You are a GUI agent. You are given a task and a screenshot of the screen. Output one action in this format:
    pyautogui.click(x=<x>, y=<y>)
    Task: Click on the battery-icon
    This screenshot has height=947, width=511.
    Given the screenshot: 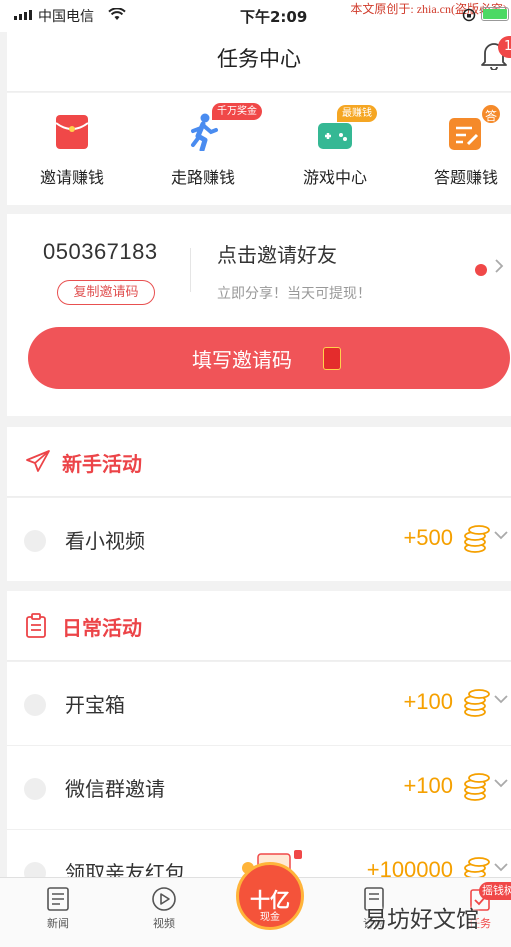 What is the action you would take?
    pyautogui.click(x=495, y=14)
    